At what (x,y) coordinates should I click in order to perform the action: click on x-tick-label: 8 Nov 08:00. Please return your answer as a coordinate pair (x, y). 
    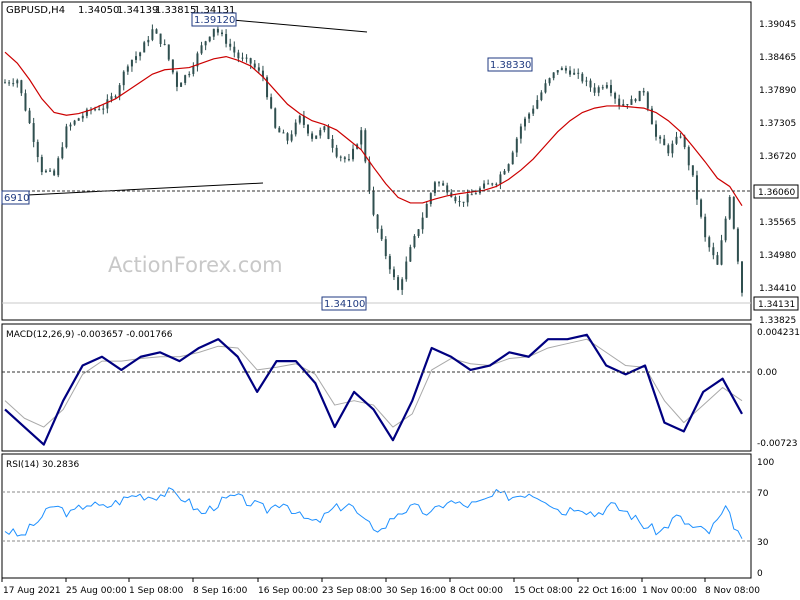
    Looking at the image, I should click on (732, 591).